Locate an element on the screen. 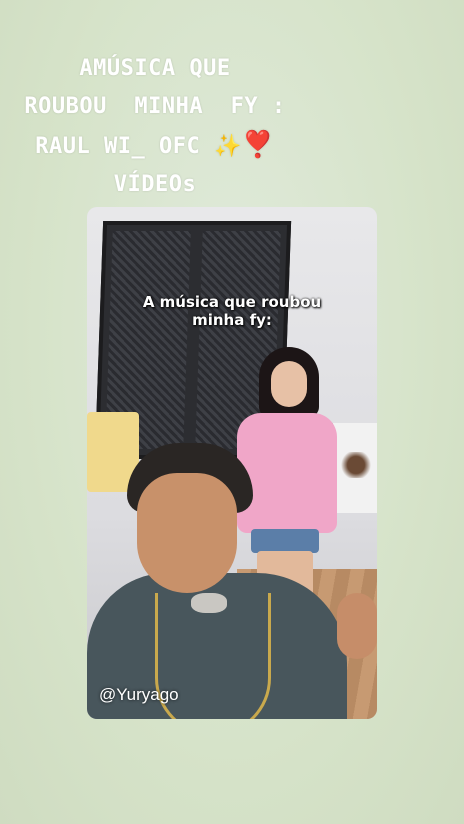  video-caption: A música que roubou minha fy: is located at coordinates (232, 311).